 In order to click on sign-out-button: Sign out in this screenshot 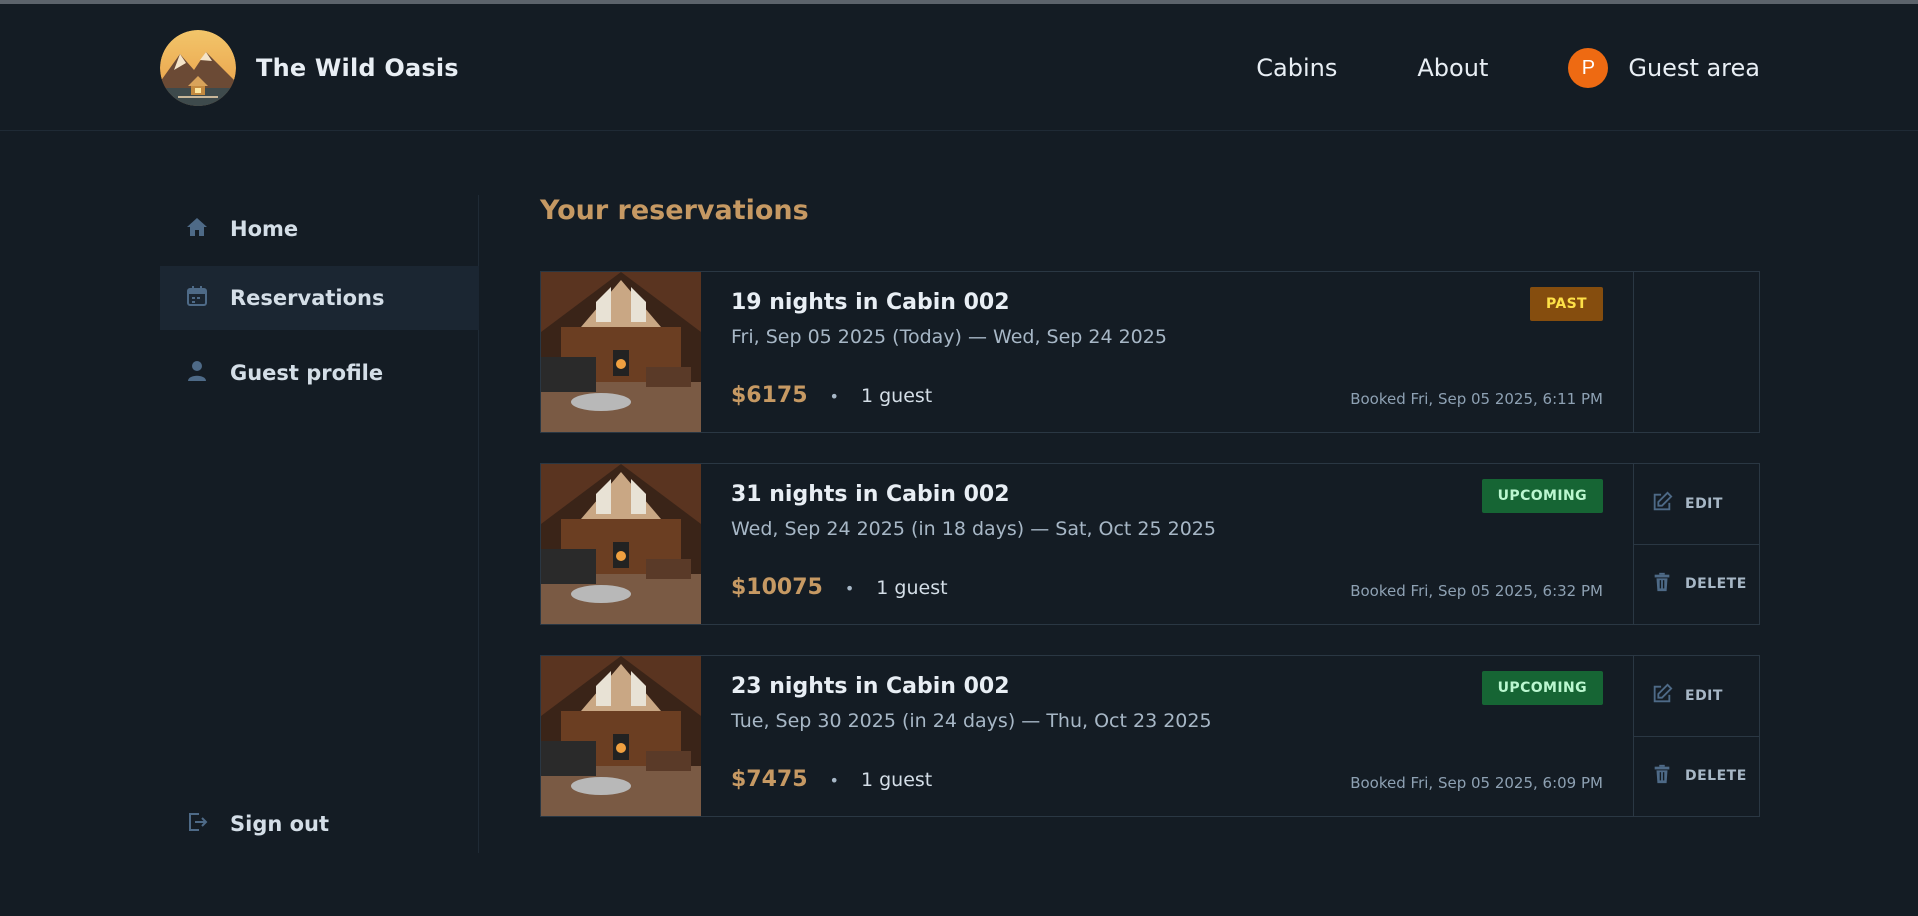, I will do `click(319, 824)`.